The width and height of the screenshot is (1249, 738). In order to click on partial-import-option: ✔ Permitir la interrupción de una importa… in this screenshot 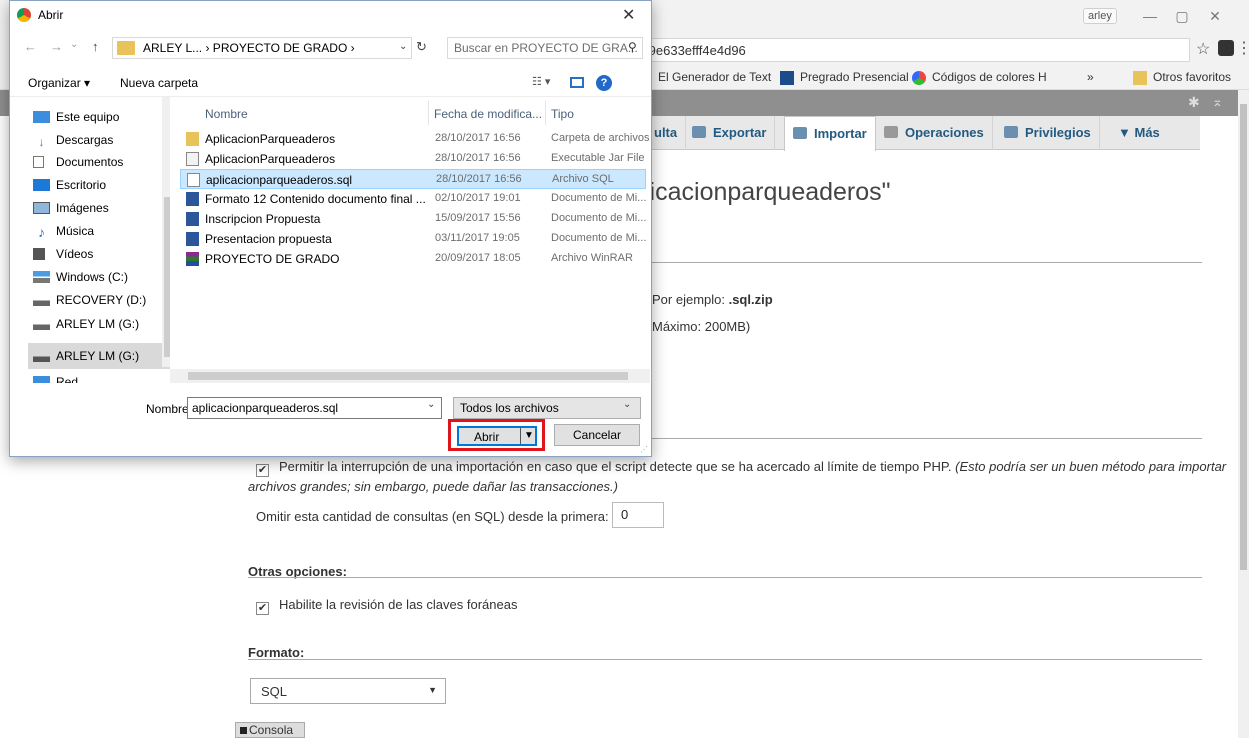, I will do `click(741, 468)`.